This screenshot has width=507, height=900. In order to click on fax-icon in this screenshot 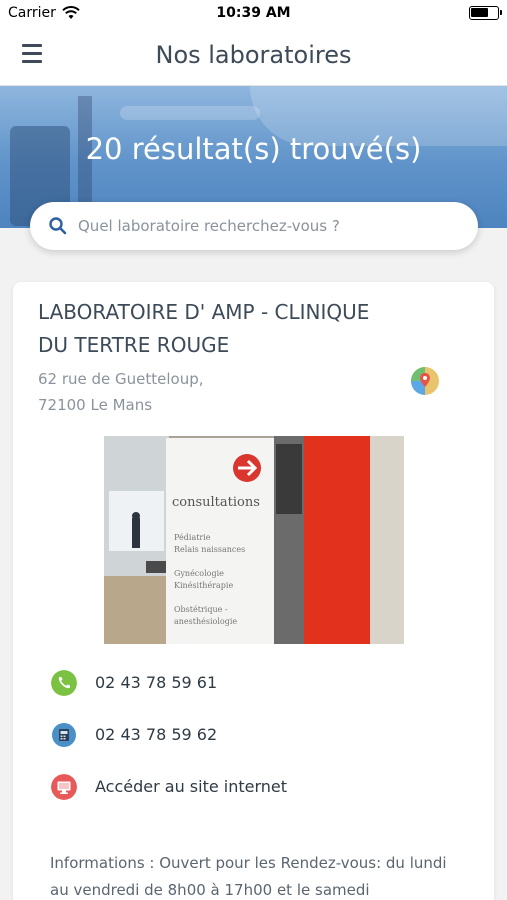, I will do `click(64, 735)`.